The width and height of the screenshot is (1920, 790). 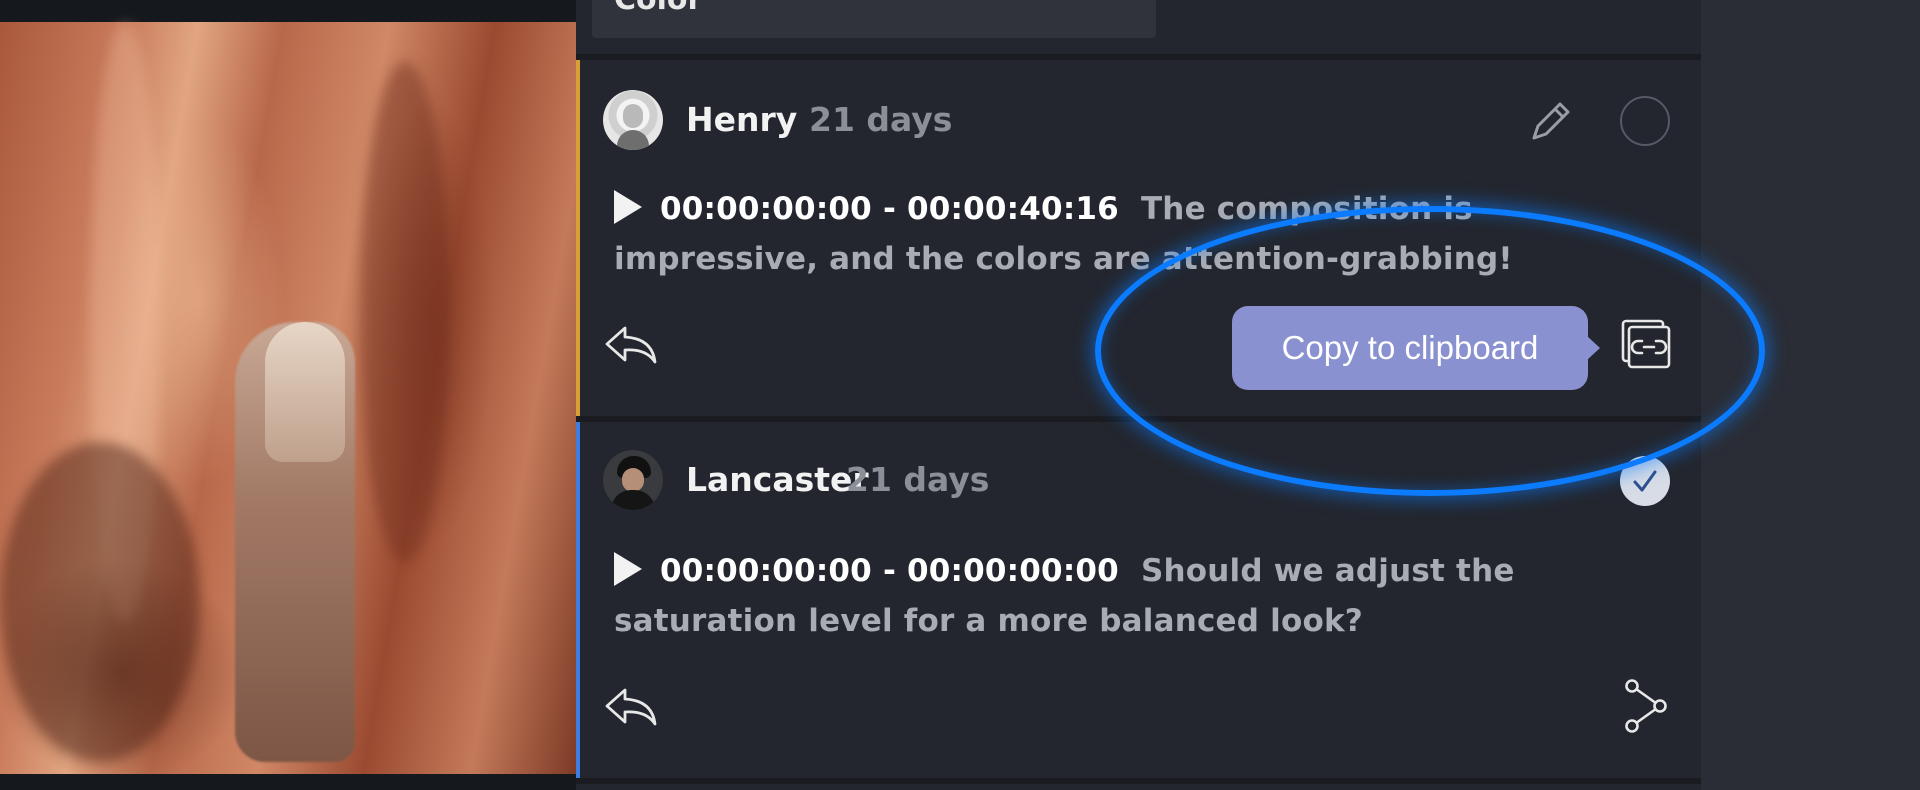 What do you see at coordinates (1416, 348) in the screenshot?
I see `copy-tooltip: Copy to clipboard` at bounding box center [1416, 348].